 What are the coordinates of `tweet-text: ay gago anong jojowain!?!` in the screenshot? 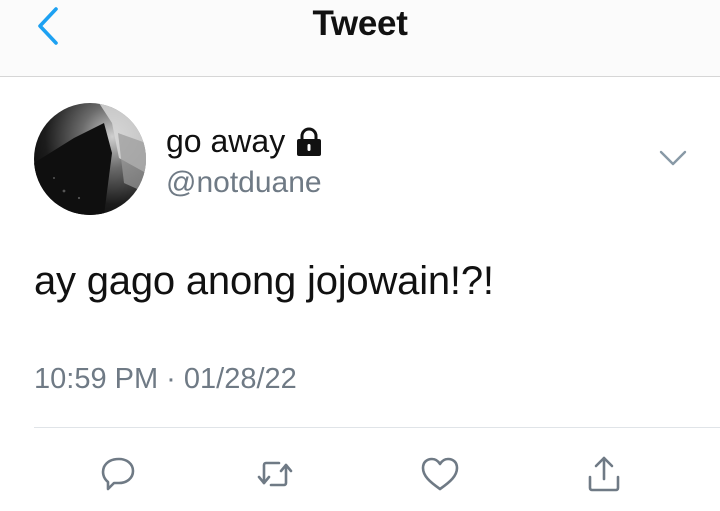 It's located at (264, 281).